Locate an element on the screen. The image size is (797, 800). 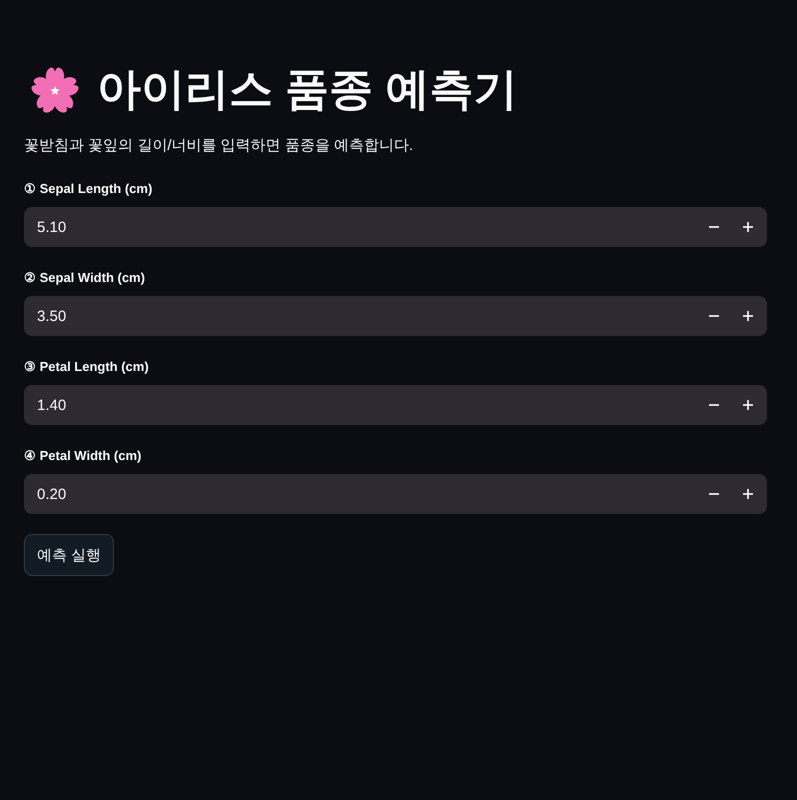
number-input: 0.20 is located at coordinates (395, 494).